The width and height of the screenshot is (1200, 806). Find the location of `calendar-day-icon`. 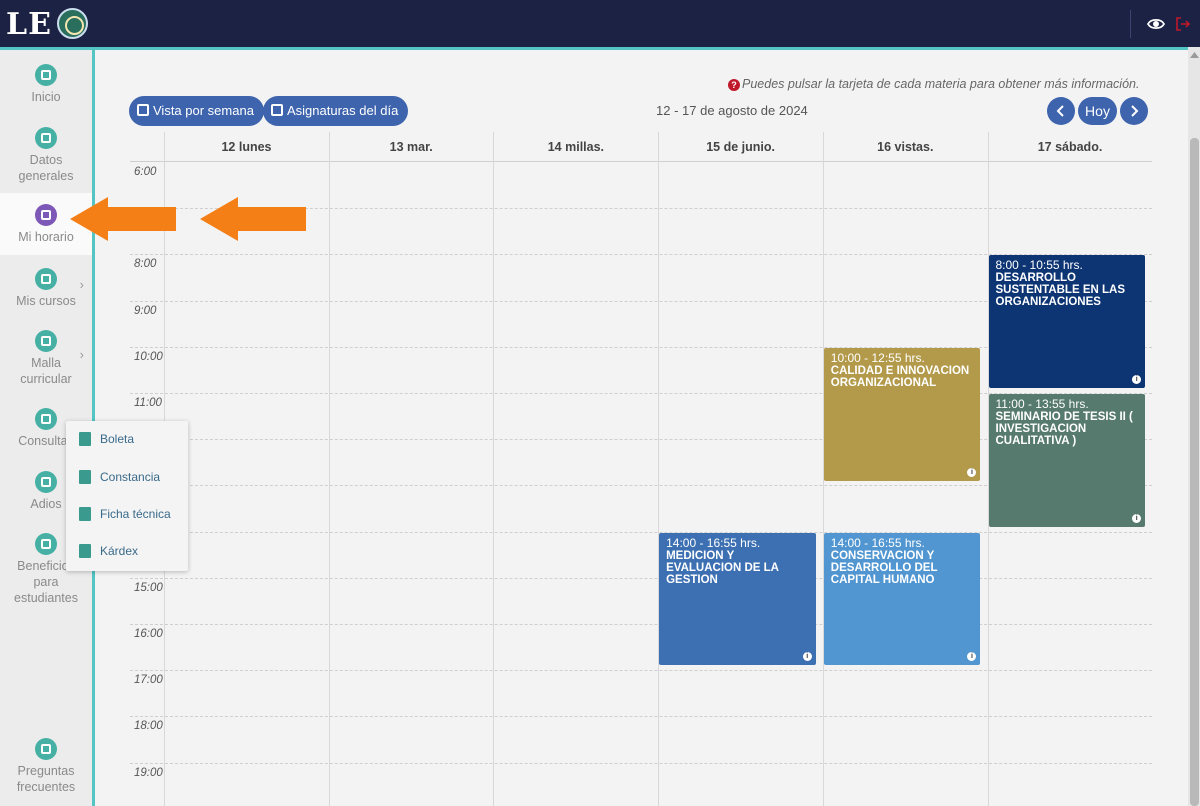

calendar-day-icon is located at coordinates (277, 110).